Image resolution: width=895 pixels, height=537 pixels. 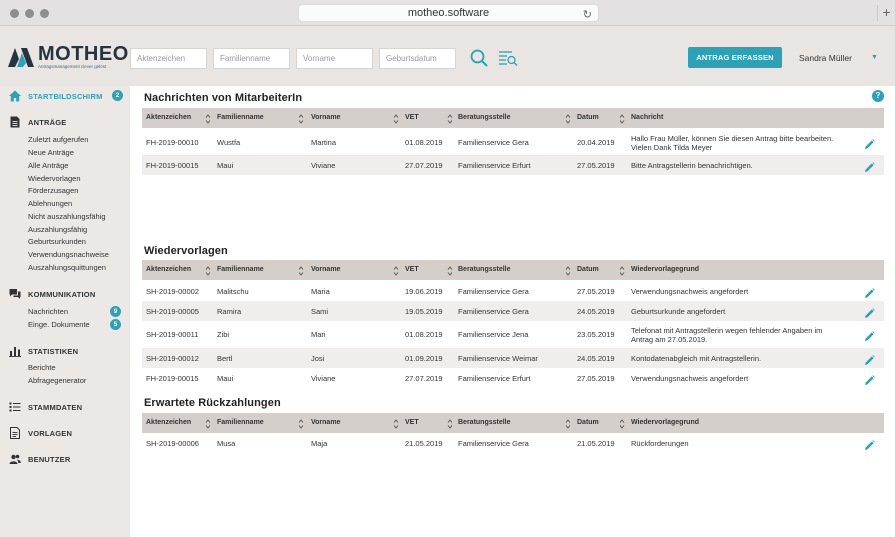 What do you see at coordinates (29, 13) in the screenshot?
I see `minimize-window-button` at bounding box center [29, 13].